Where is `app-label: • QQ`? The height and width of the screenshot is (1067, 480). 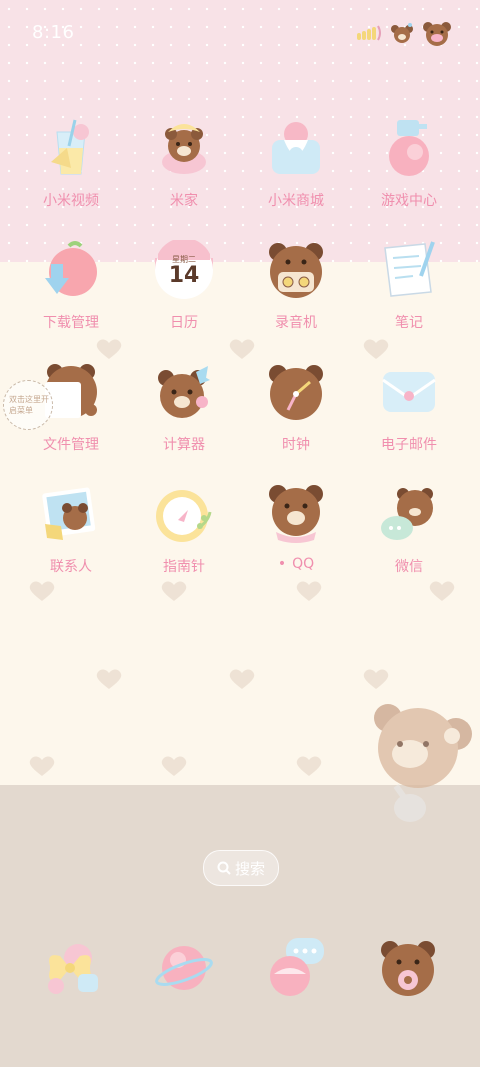 app-label: • QQ is located at coordinates (296, 564).